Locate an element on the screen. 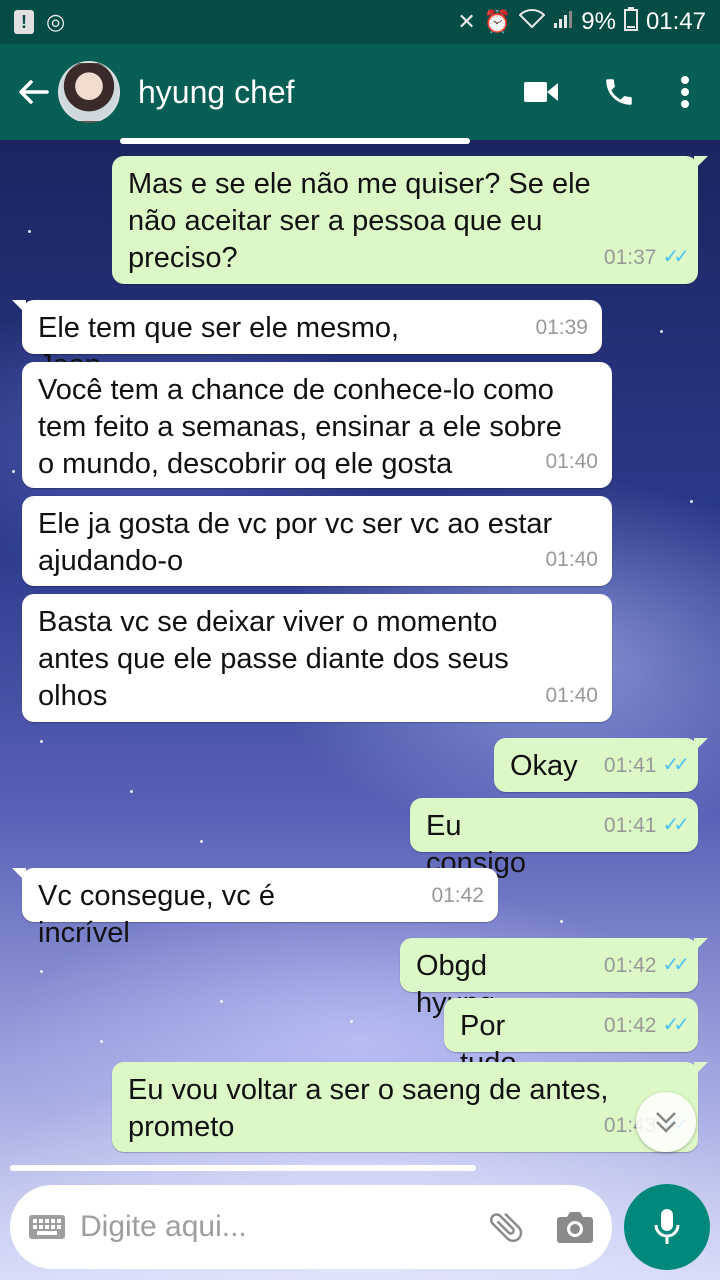  clock: 01:47 is located at coordinates (675, 21).